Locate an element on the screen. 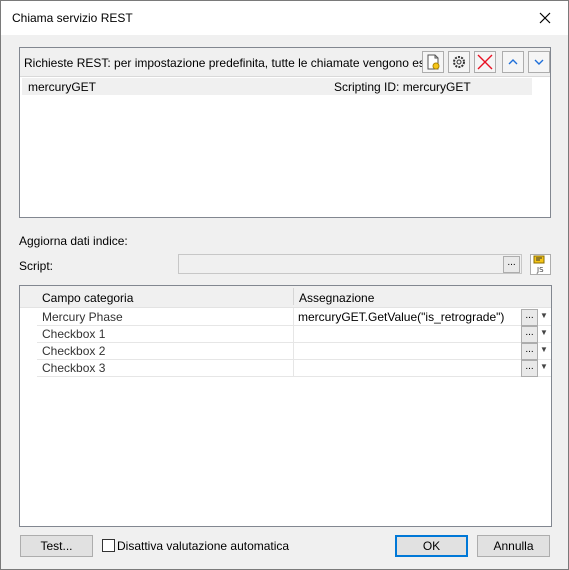  field-cell: Mercury Phase is located at coordinates (82, 317).